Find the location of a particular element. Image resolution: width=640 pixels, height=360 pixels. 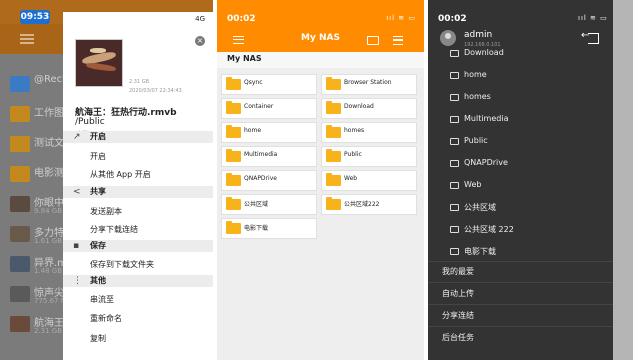

drawer-item-favorites: 我的最爱 is located at coordinates (458, 271).